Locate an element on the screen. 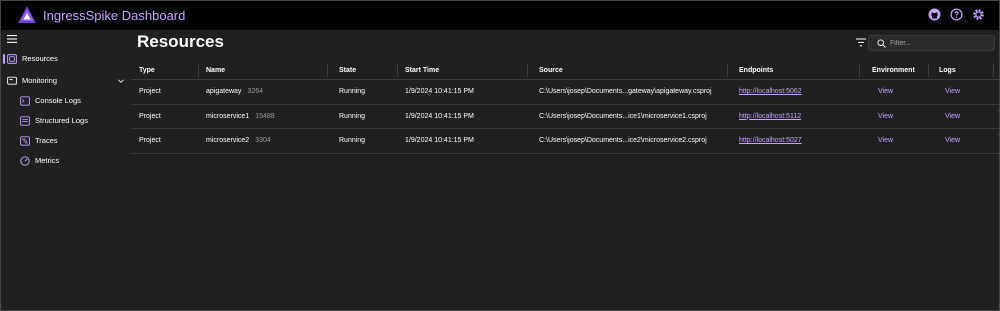  metrics-icon is located at coordinates (25, 161).